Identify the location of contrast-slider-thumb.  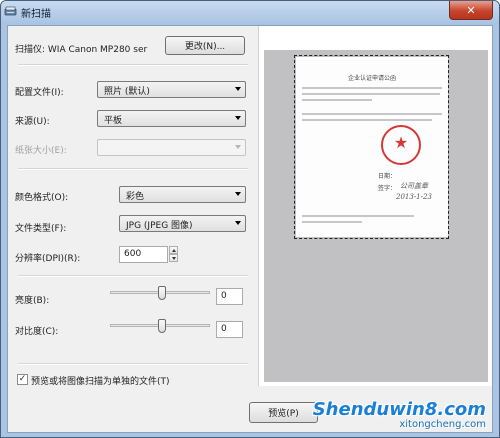
(162, 326).